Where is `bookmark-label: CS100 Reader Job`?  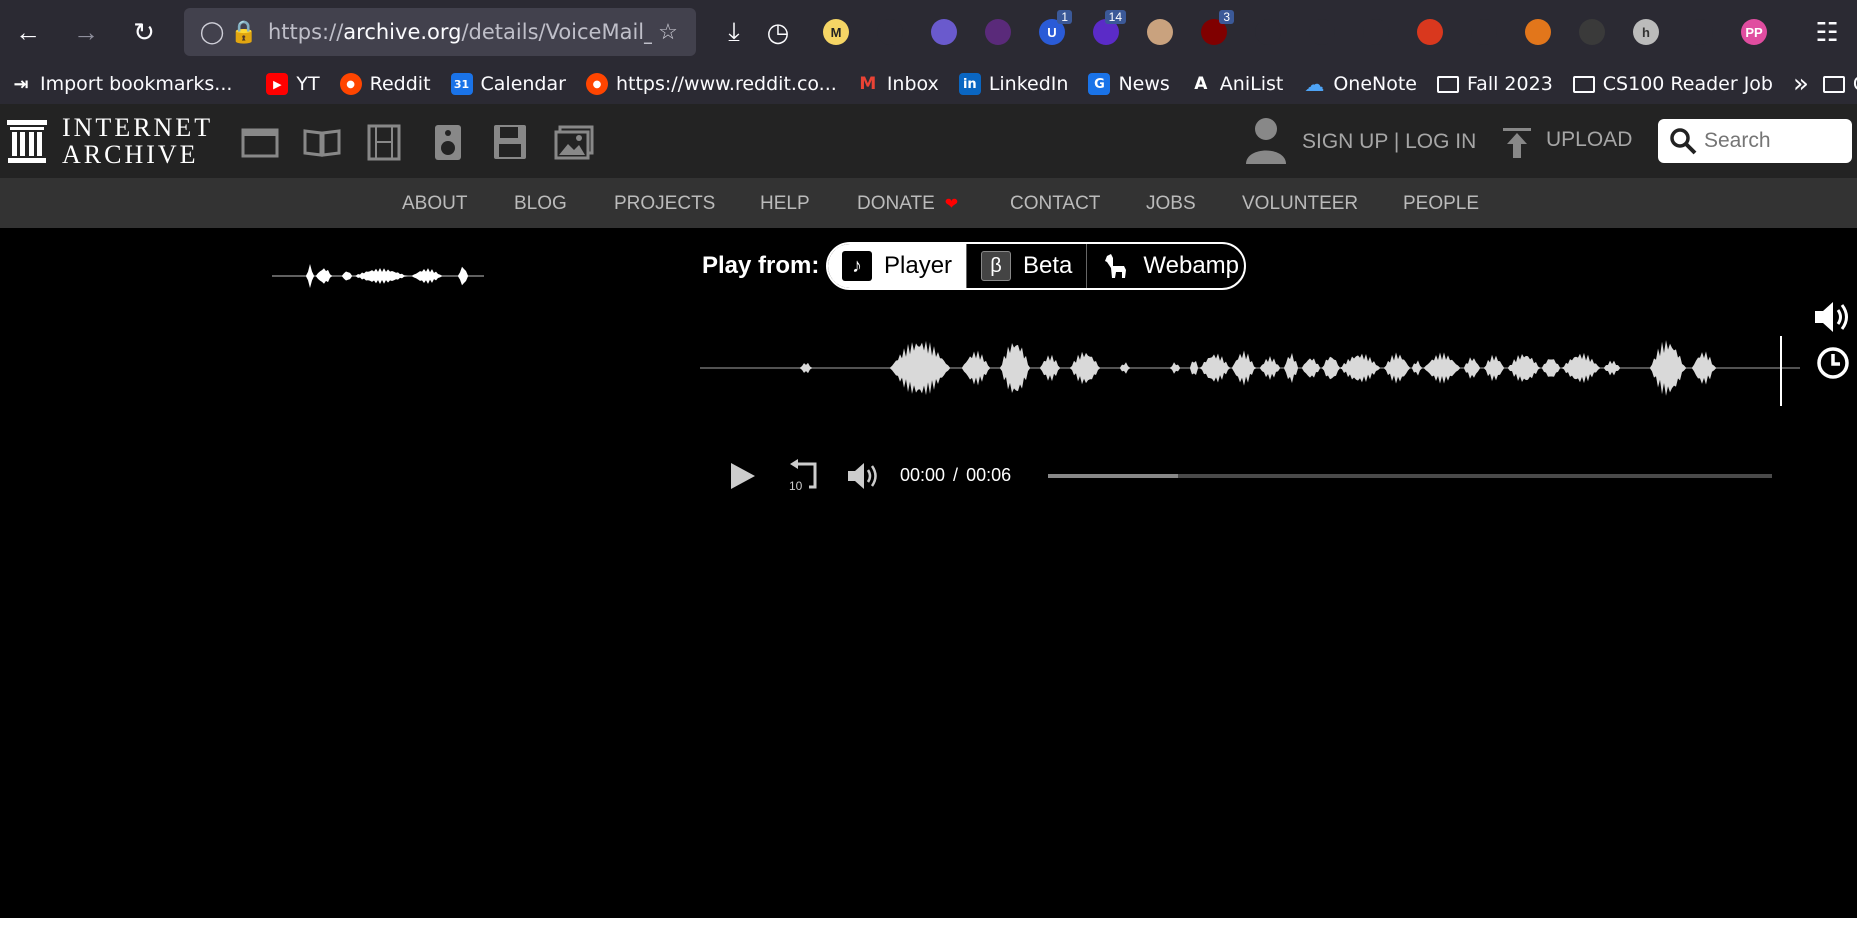
bookmark-label: CS100 Reader Job is located at coordinates (1687, 84).